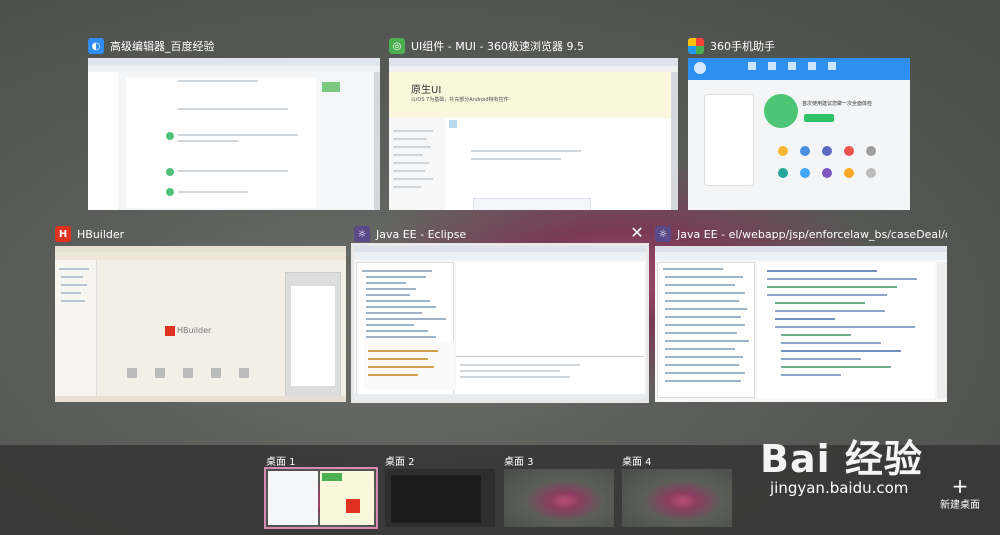 Image resolution: width=1000 pixels, height=535 pixels. I want to click on content-logo: HBuilder, so click(194, 330).